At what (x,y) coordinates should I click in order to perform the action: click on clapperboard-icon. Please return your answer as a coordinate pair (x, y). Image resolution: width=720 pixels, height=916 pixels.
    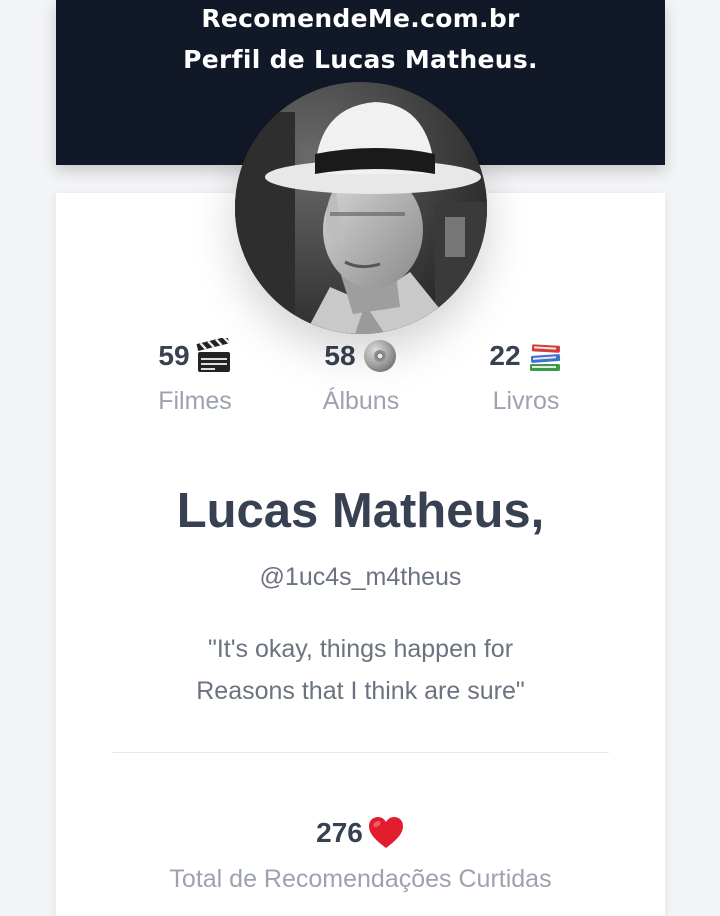
    Looking at the image, I should click on (214, 355).